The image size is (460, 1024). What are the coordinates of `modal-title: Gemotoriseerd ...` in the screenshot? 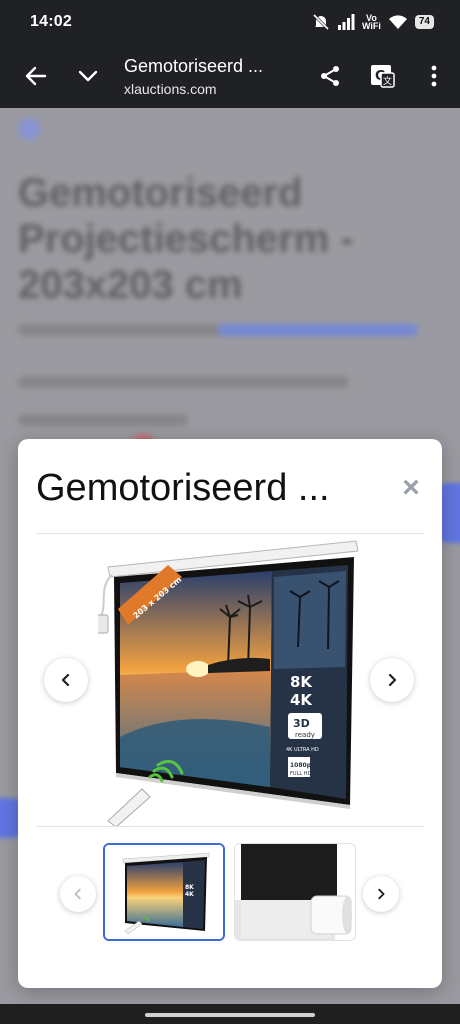 It's located at (183, 488).